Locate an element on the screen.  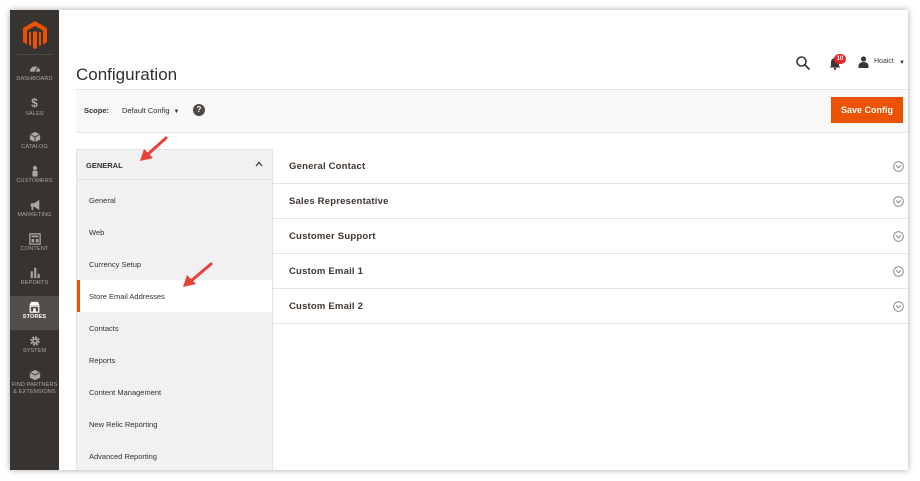
store-icon is located at coordinates (34, 307).